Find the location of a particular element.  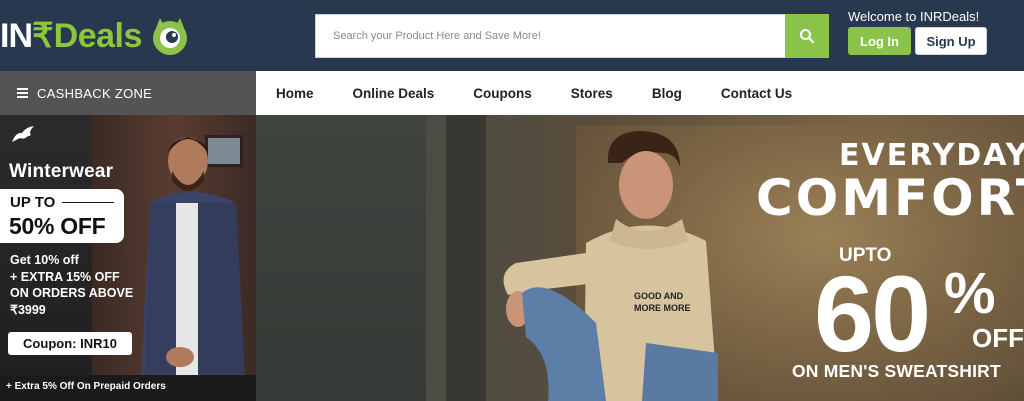

hero-off-label: OFF is located at coordinates (998, 338).